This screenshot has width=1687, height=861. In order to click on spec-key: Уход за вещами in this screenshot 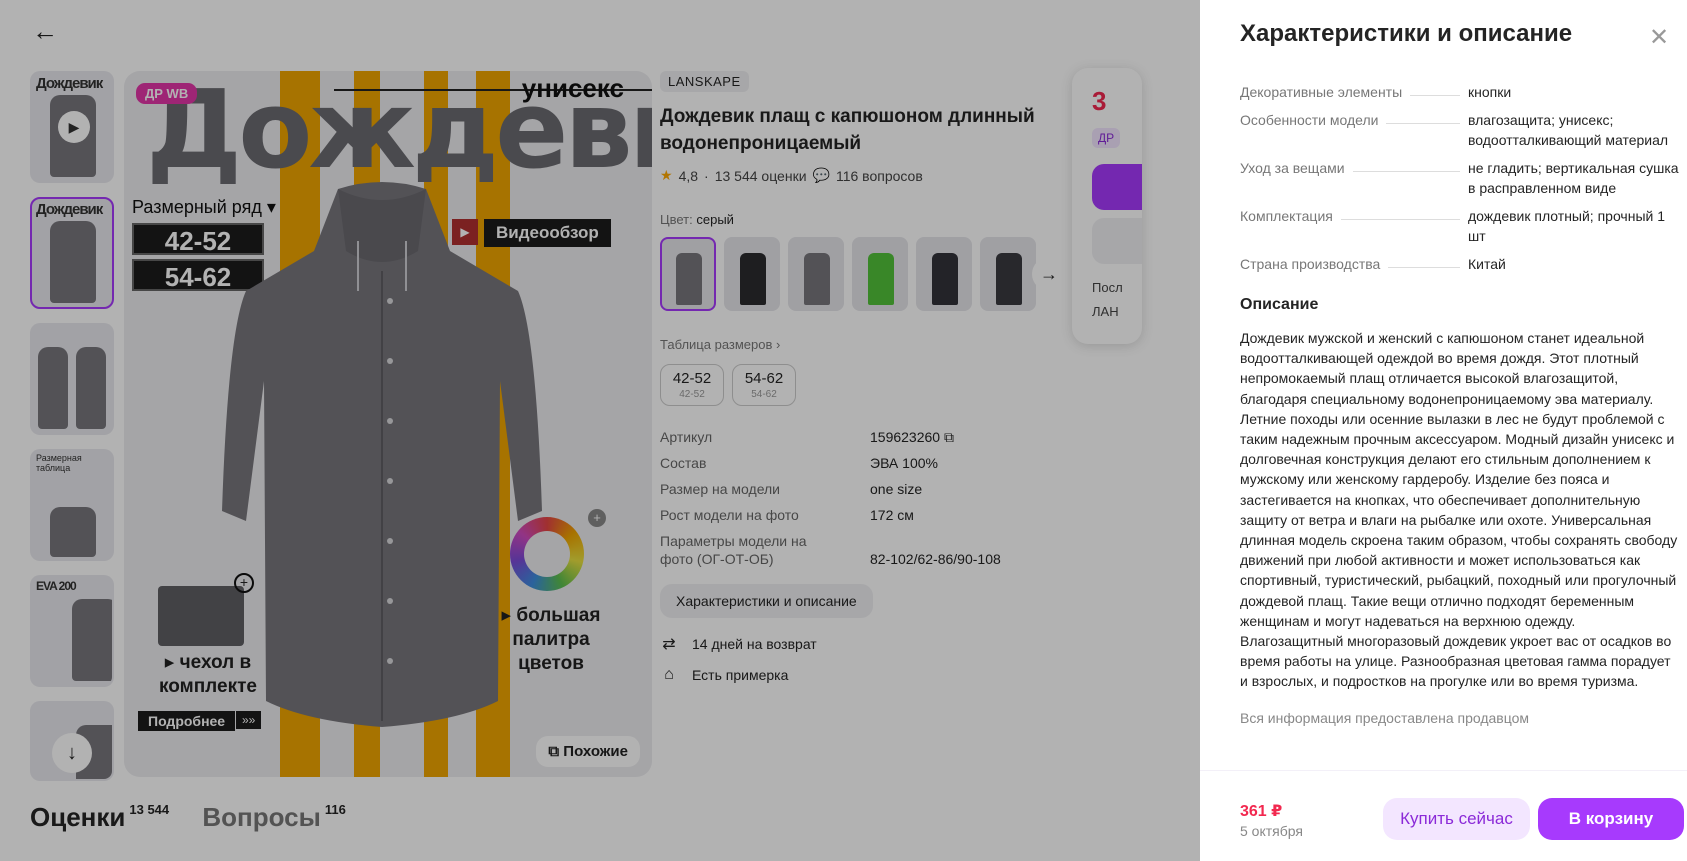, I will do `click(1354, 168)`.